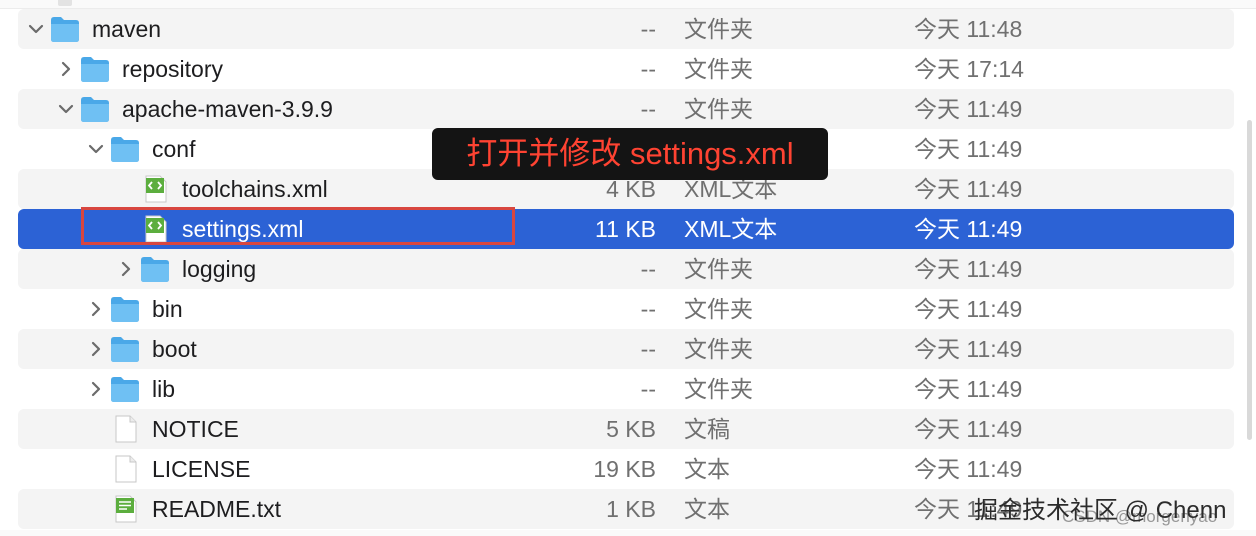 This screenshot has width=1256, height=536. I want to click on list-item-license: LICENSE 19 KB 文本 今天 11:49, so click(626, 469).